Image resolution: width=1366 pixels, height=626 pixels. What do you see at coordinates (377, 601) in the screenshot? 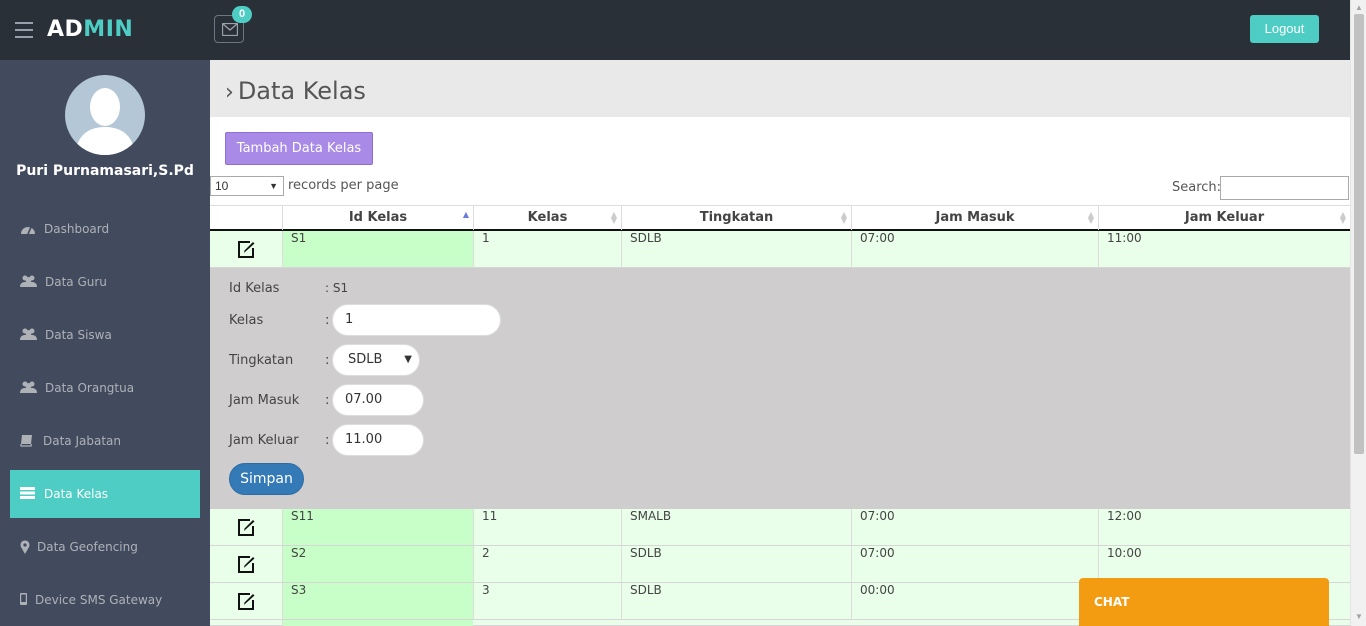
I see `cell-id-kelas: S3` at bounding box center [377, 601].